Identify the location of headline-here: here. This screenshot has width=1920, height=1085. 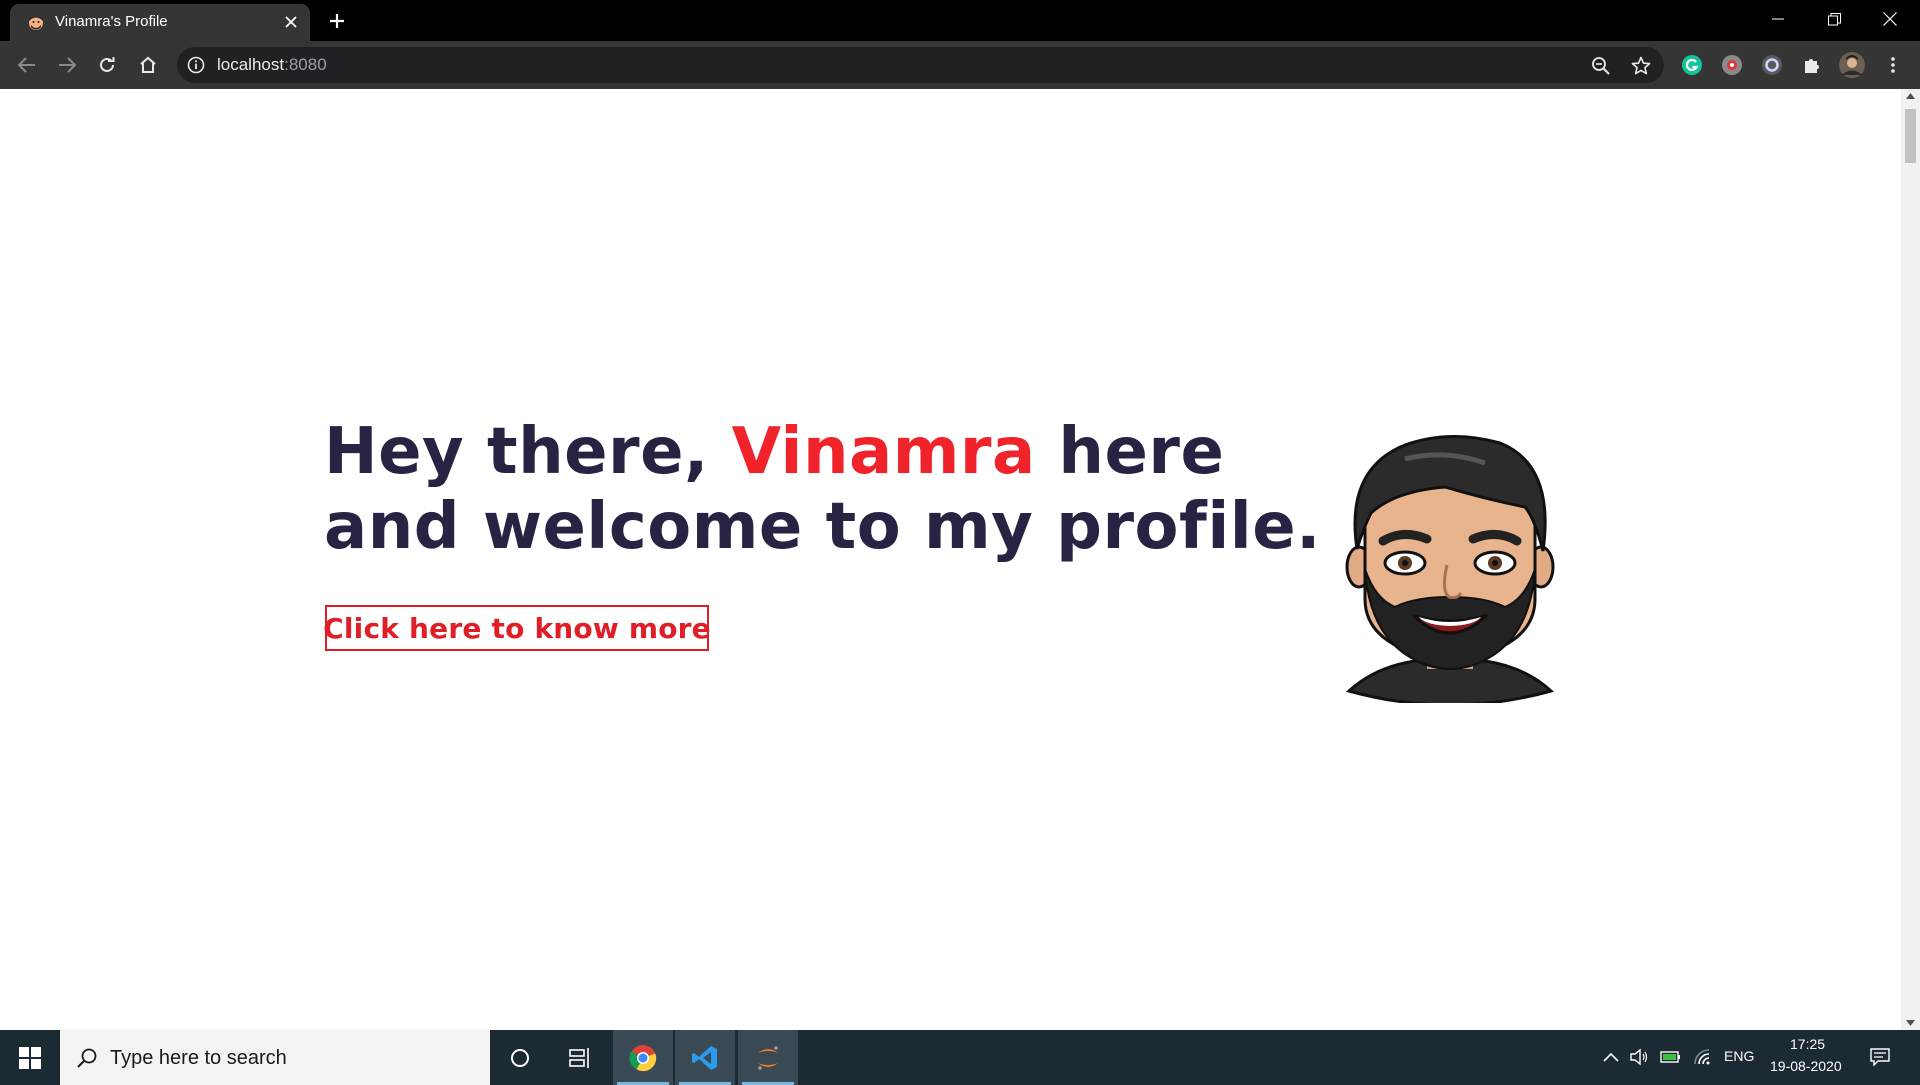
(1130, 452).